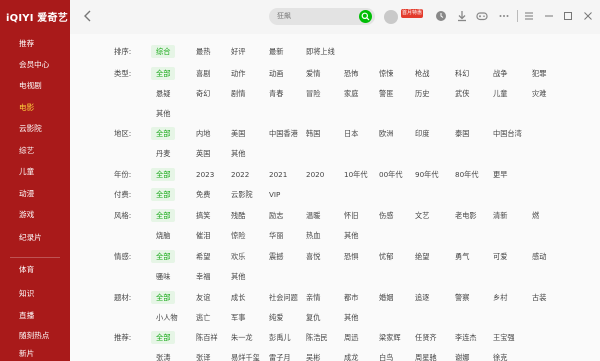  I want to click on more-dots-icon, so click(504, 16).